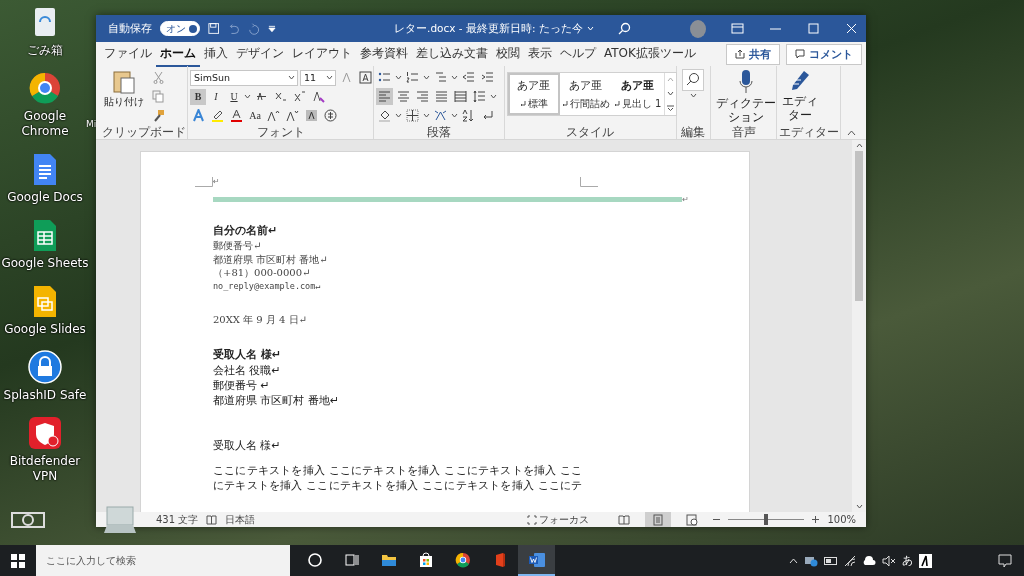 This screenshot has height=576, width=1024. Describe the element at coordinates (590, 132) in the screenshot. I see `group-label: スタイル` at that location.